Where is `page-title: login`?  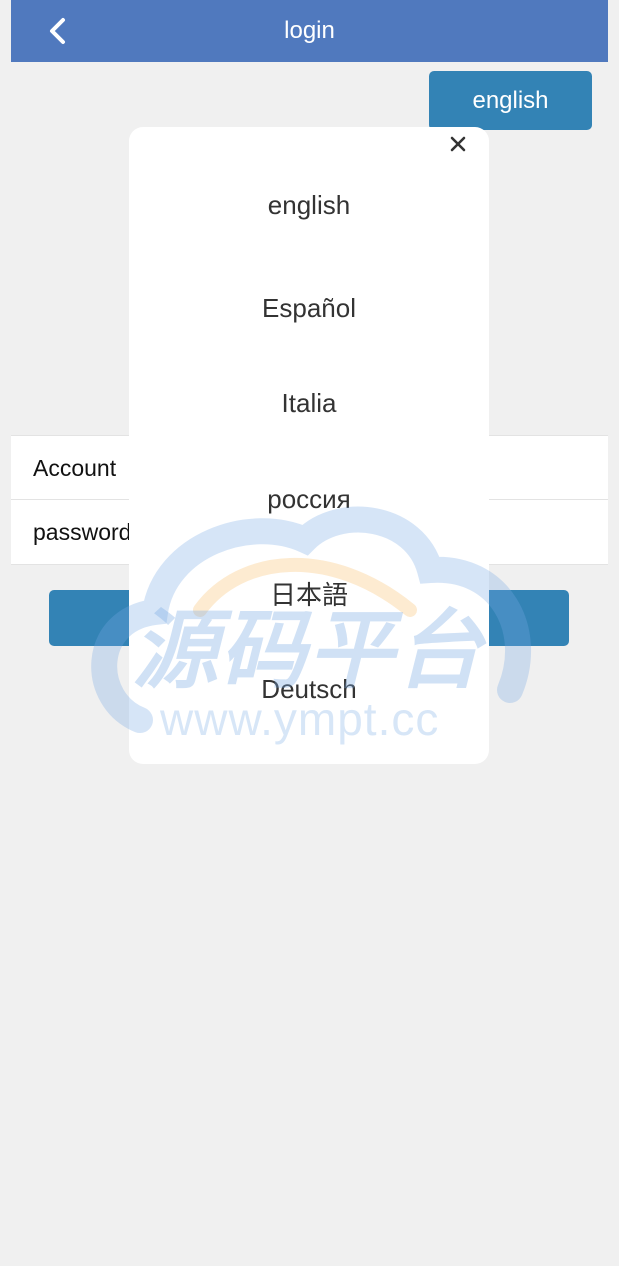 page-title: login is located at coordinates (309, 30).